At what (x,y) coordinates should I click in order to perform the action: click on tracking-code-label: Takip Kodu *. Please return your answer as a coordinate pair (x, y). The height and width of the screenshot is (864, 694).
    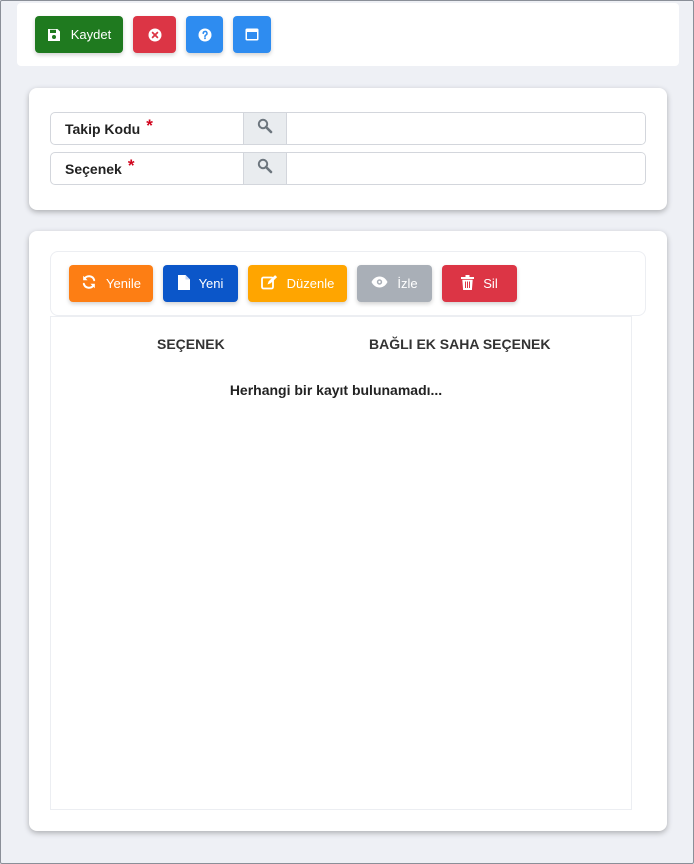
    Looking at the image, I should click on (147, 128).